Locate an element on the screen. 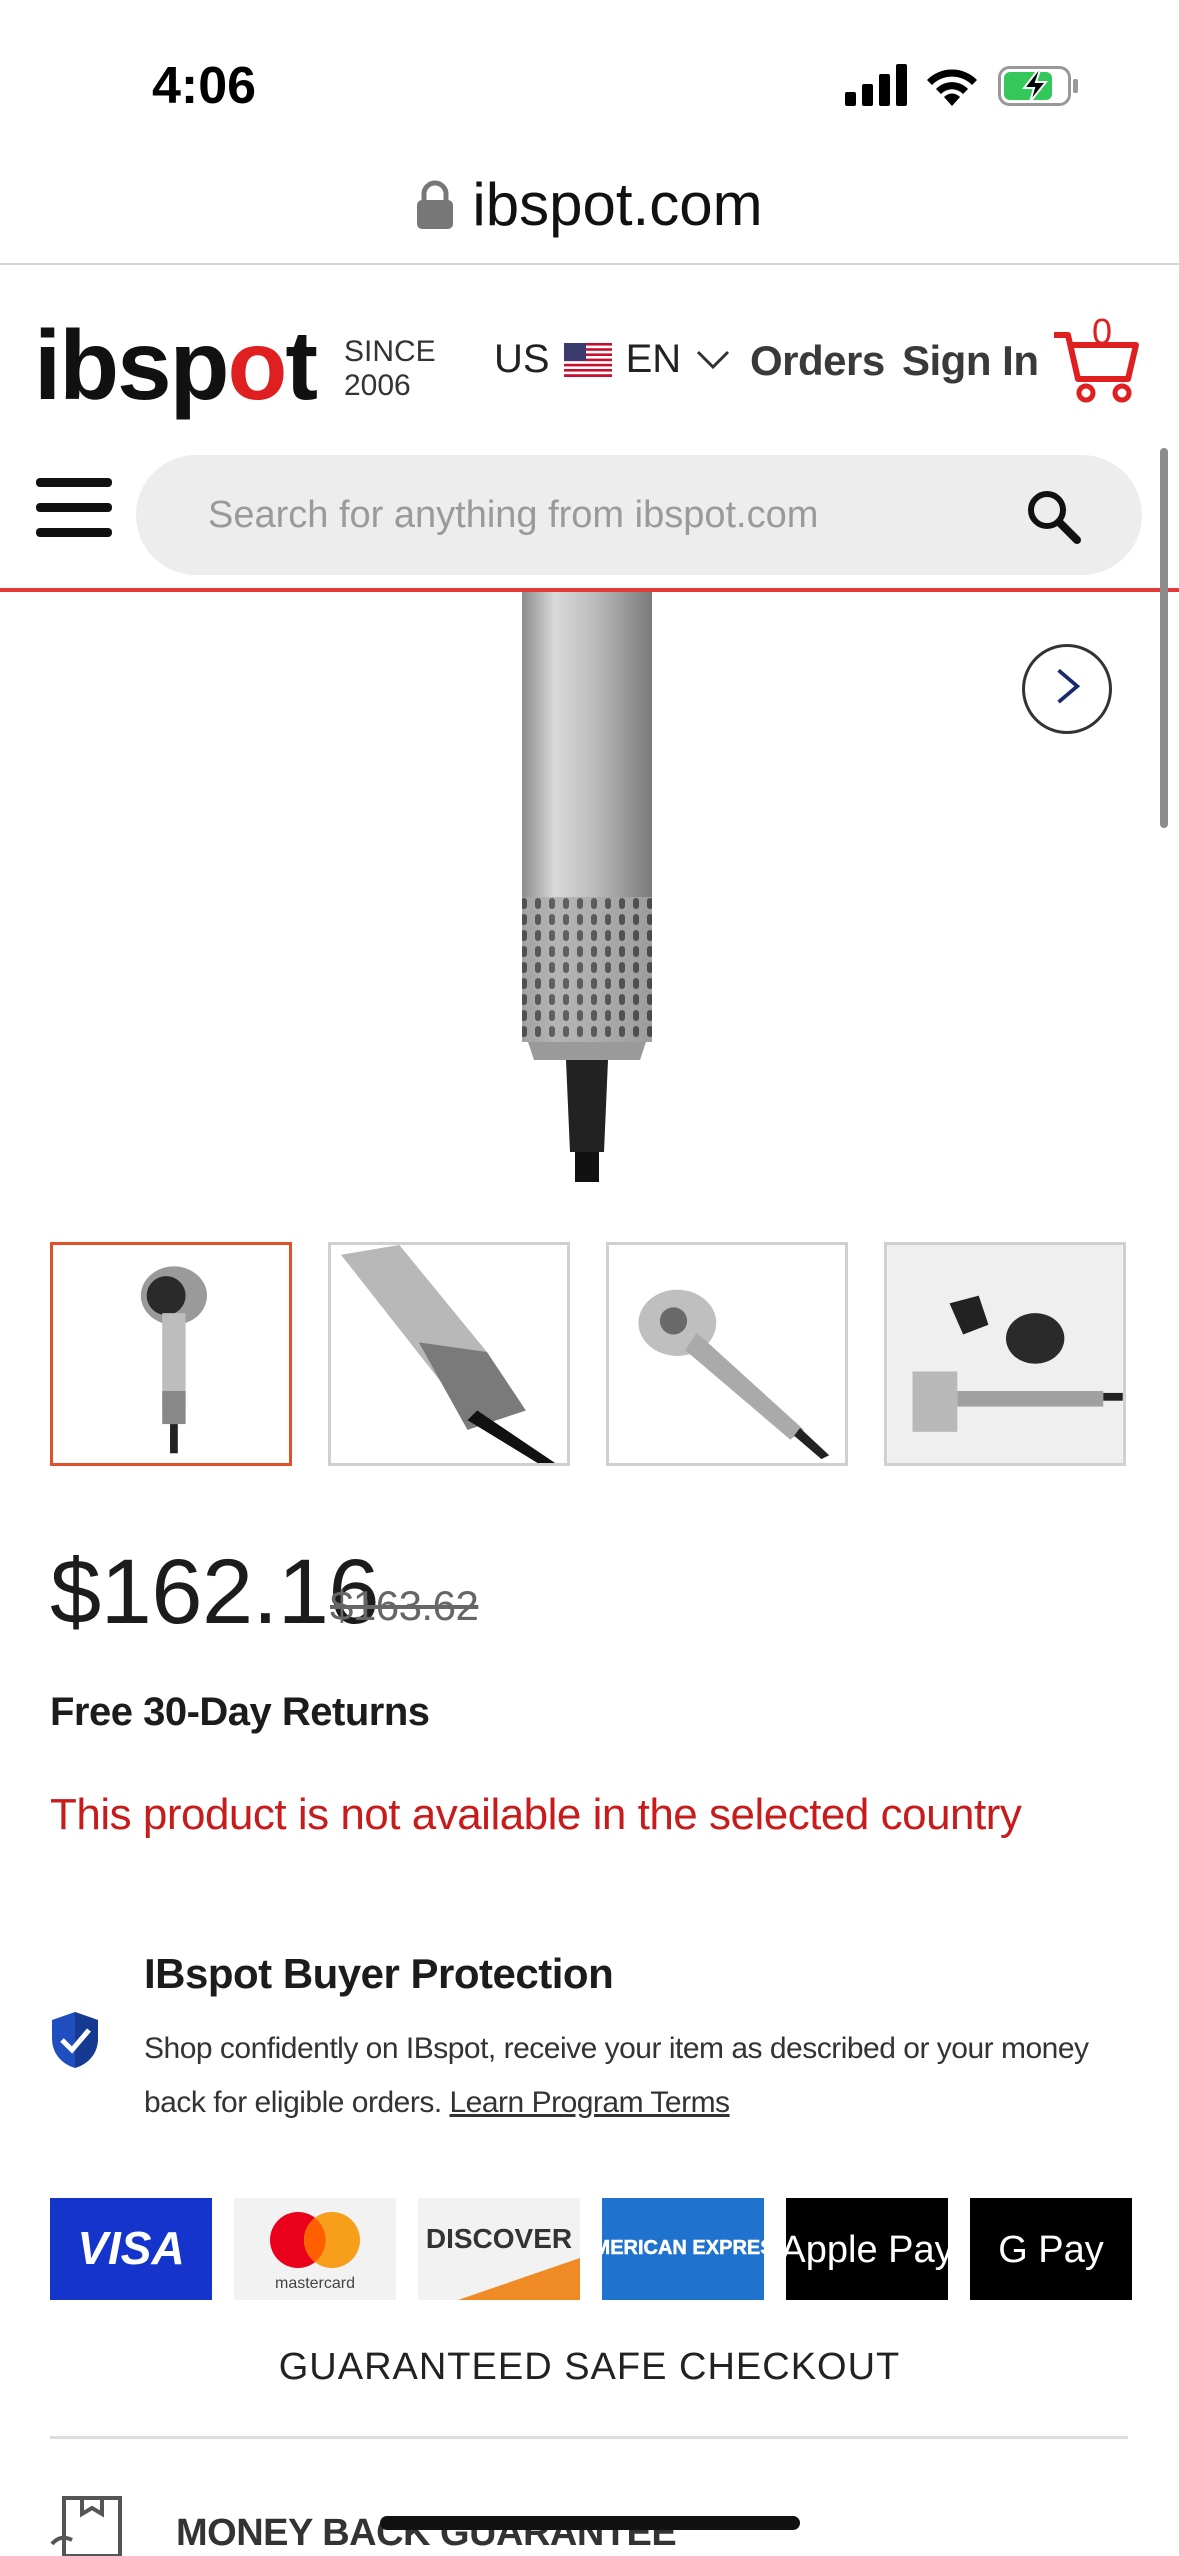  since-line1: SINCE is located at coordinates (390, 351).